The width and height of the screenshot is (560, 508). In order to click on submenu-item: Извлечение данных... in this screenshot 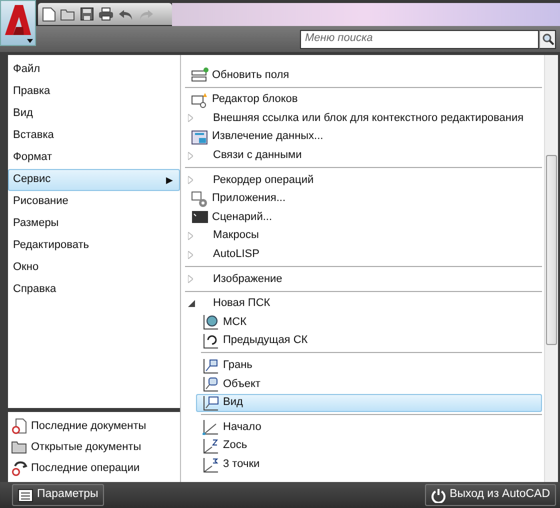, I will do `click(363, 137)`.